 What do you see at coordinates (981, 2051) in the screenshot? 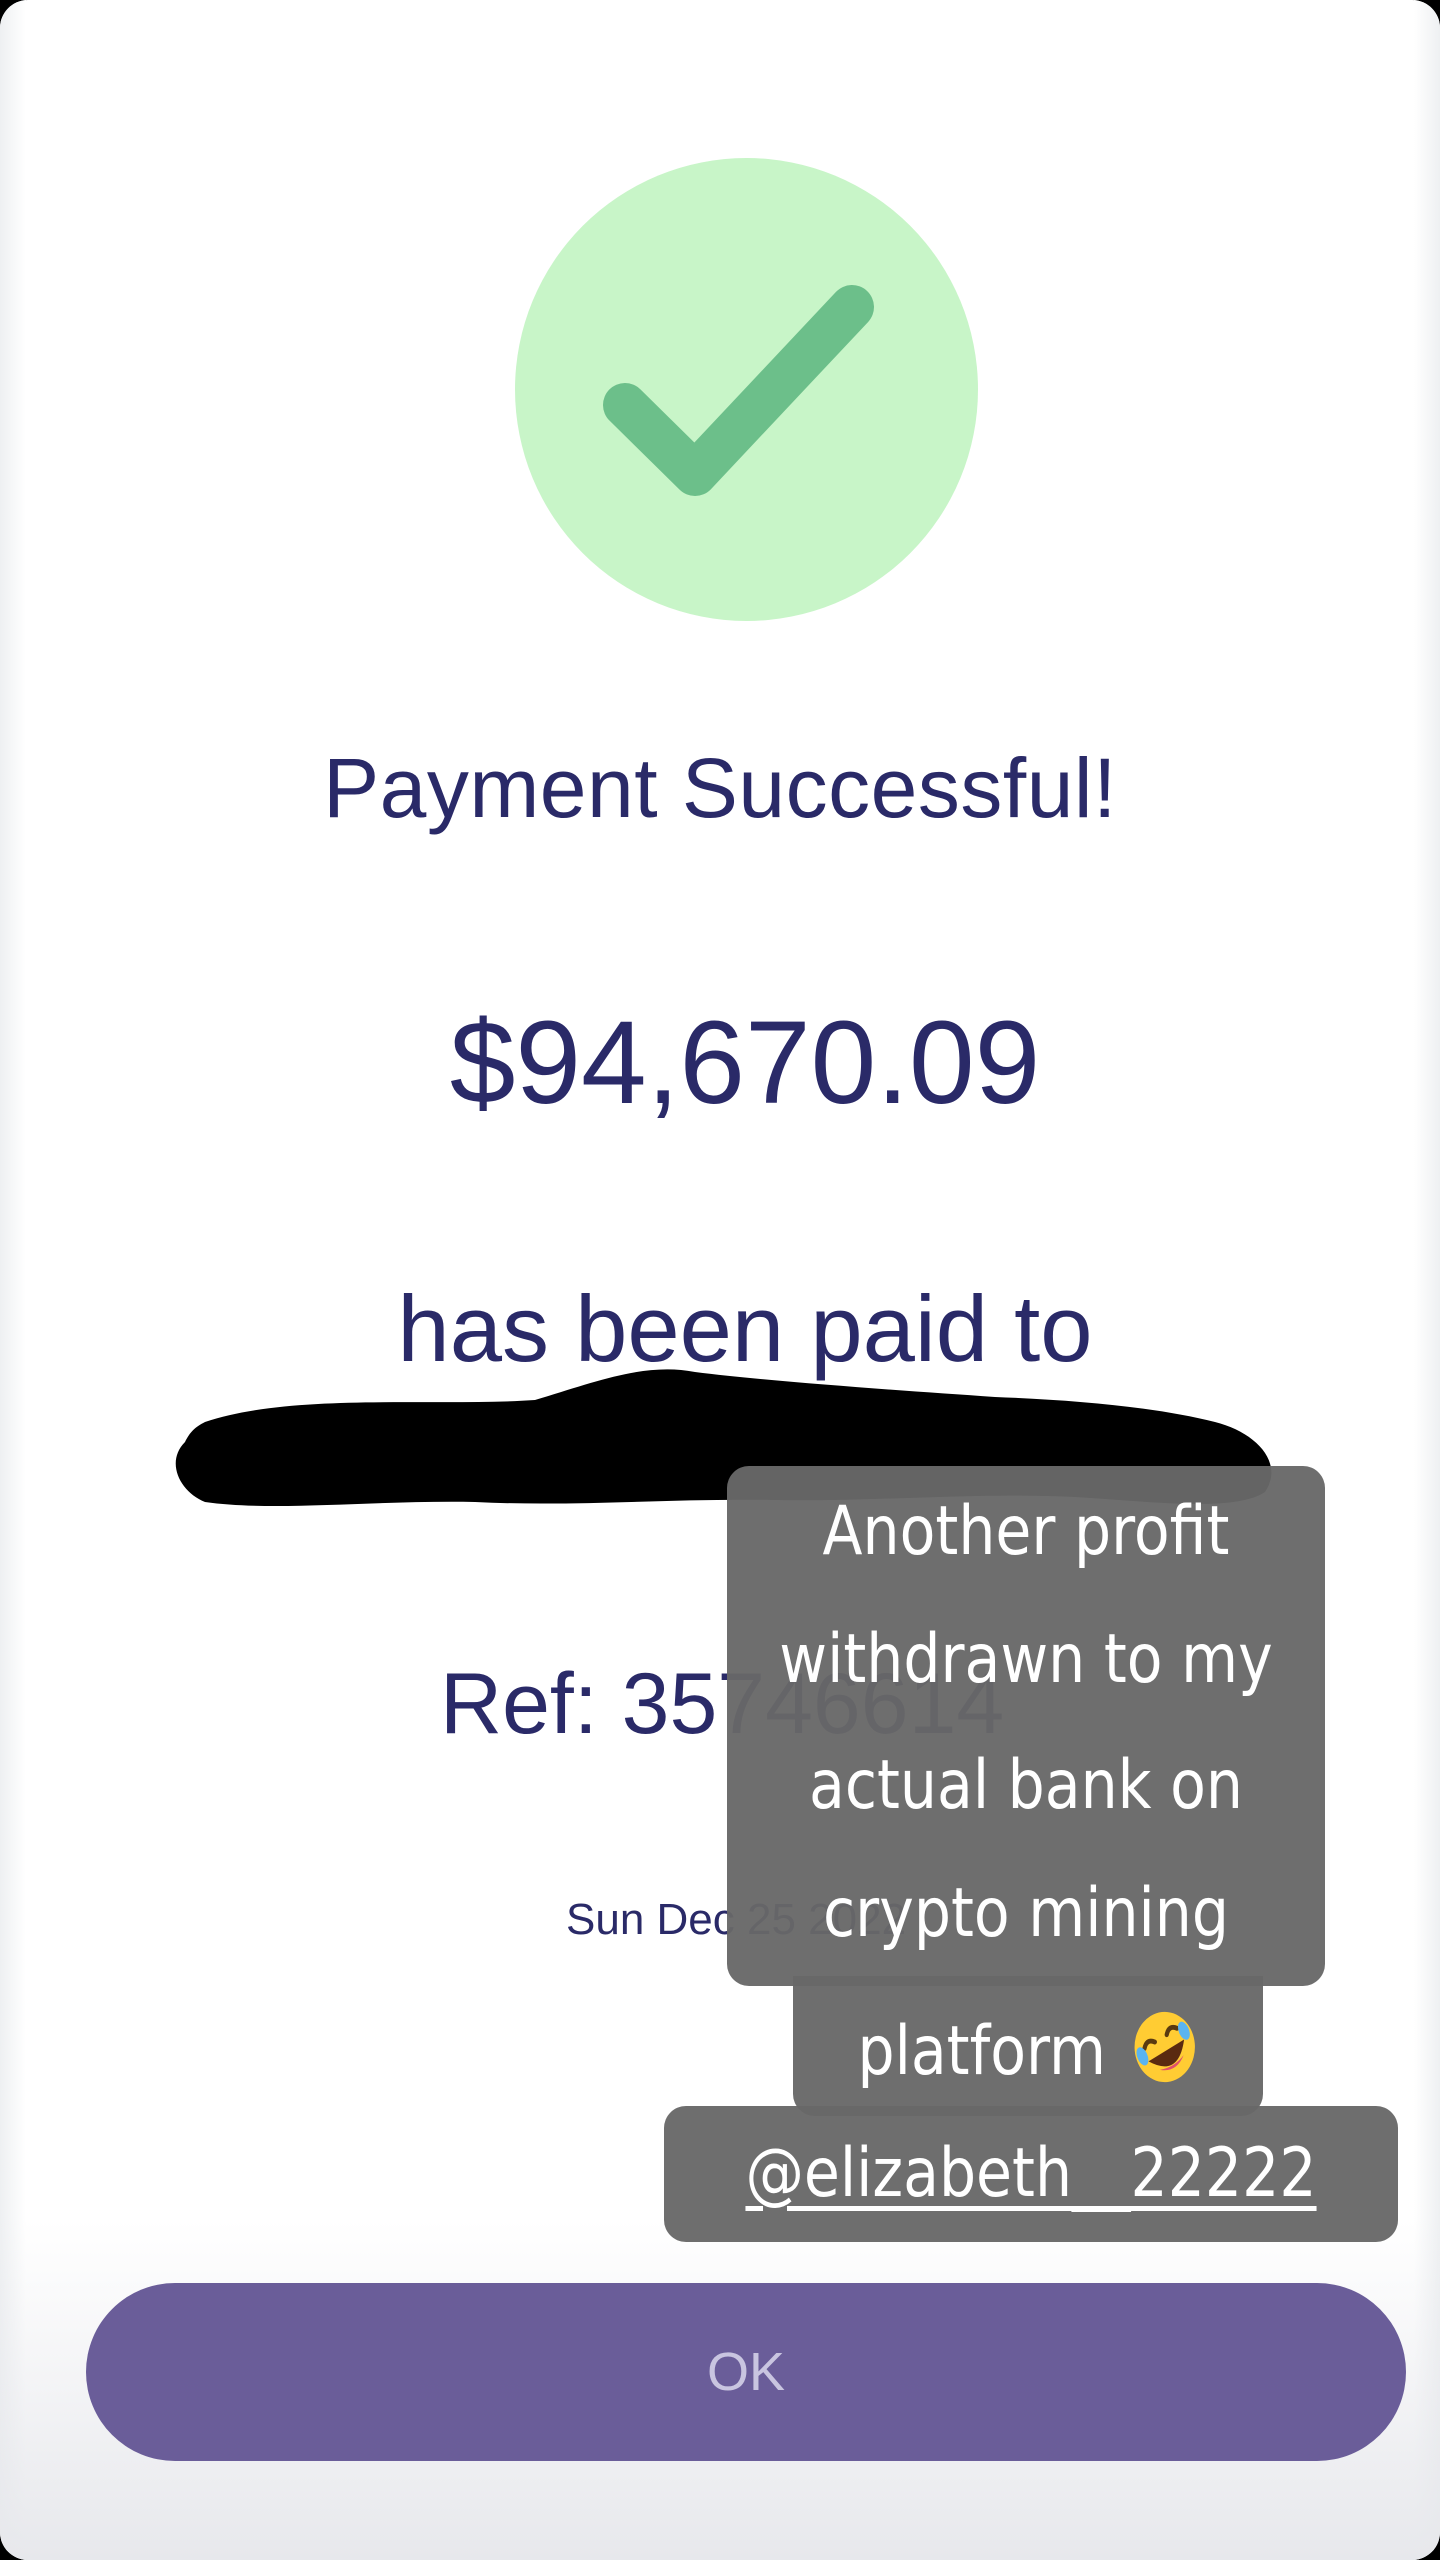
I see `caption-line: platform` at bounding box center [981, 2051].